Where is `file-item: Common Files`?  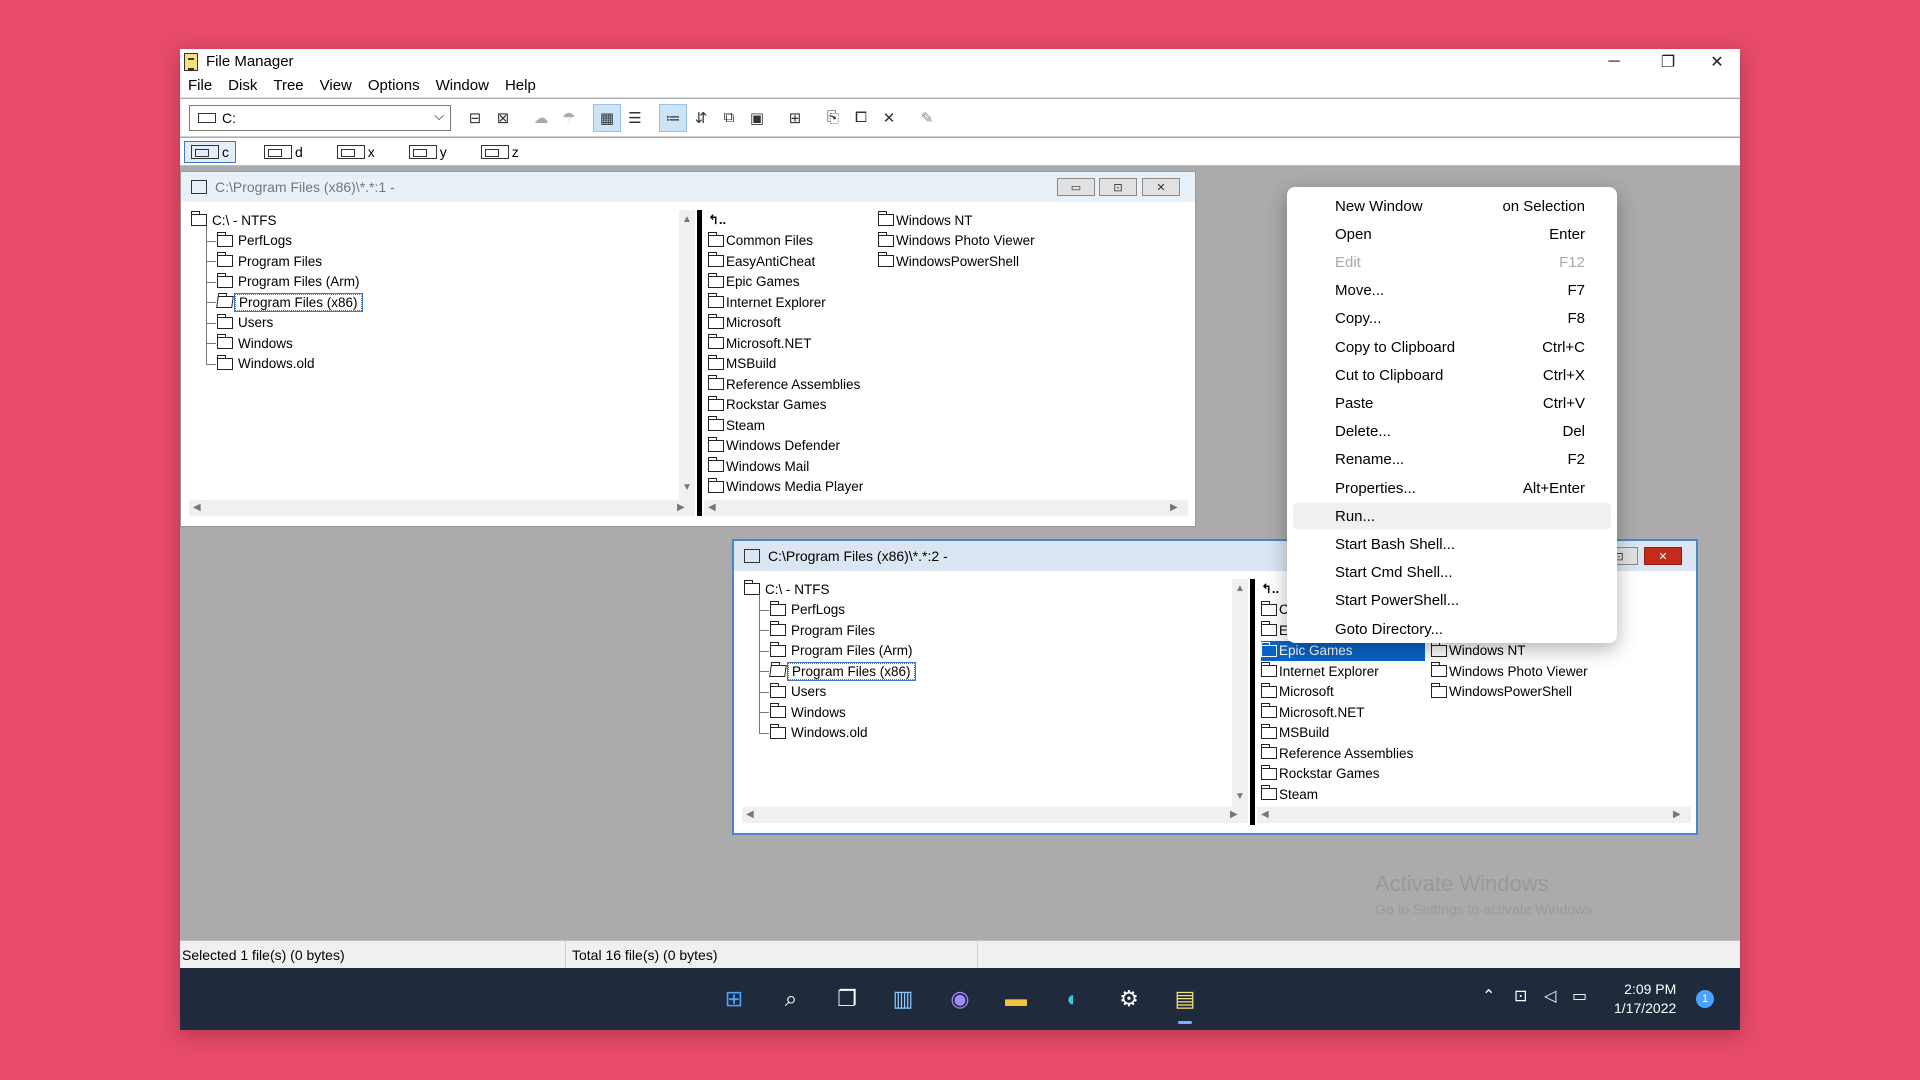
file-item: Common Files is located at coordinates (760, 241).